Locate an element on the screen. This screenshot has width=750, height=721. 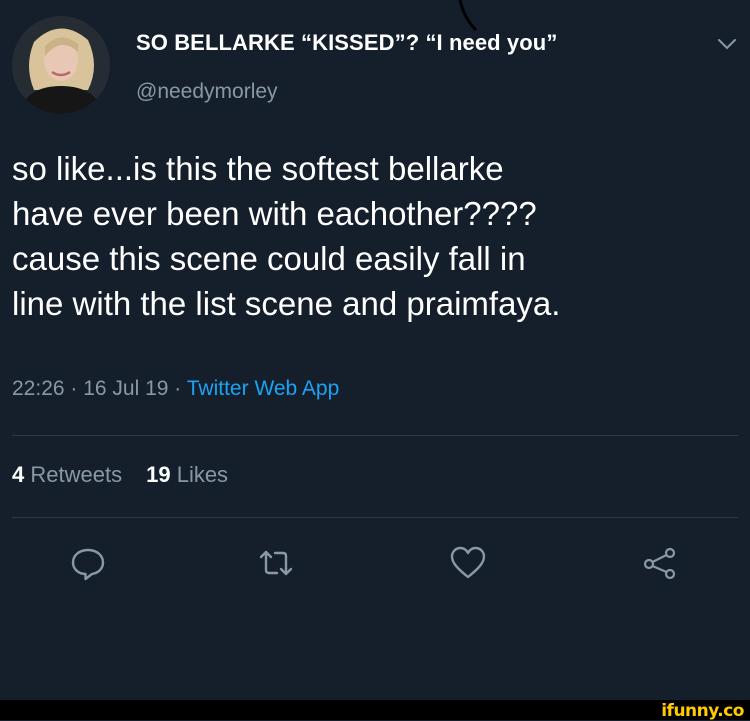
tweet-date: 16 Jul 19 is located at coordinates (125, 388).